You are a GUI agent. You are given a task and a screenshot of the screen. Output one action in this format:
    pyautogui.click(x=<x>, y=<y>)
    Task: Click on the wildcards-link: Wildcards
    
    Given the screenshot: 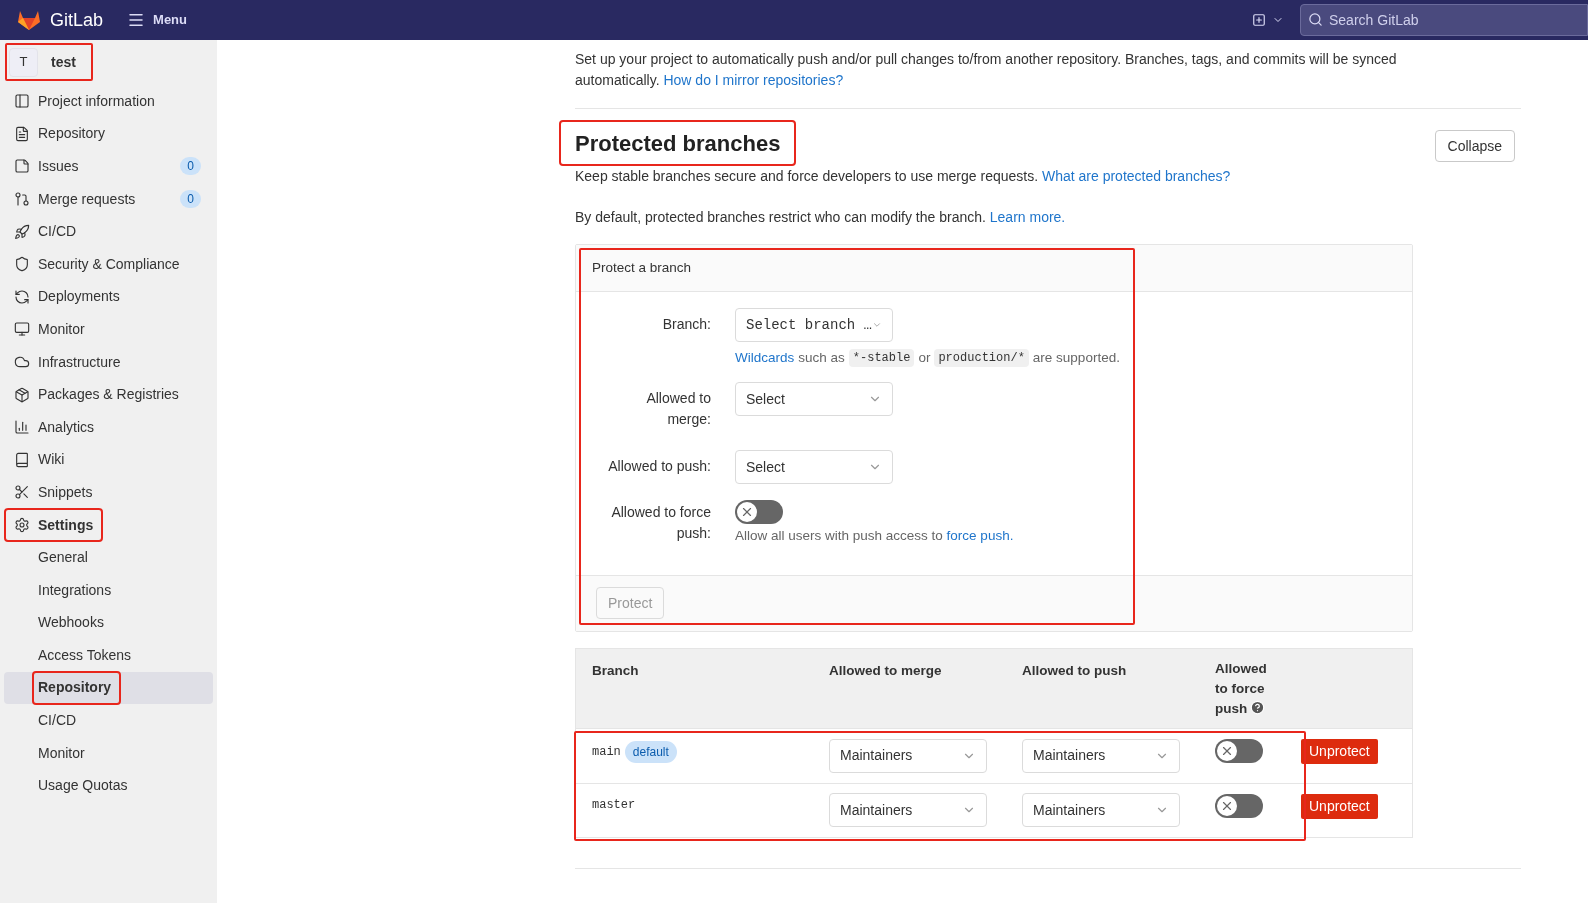 What is the action you would take?
    pyautogui.click(x=765, y=358)
    